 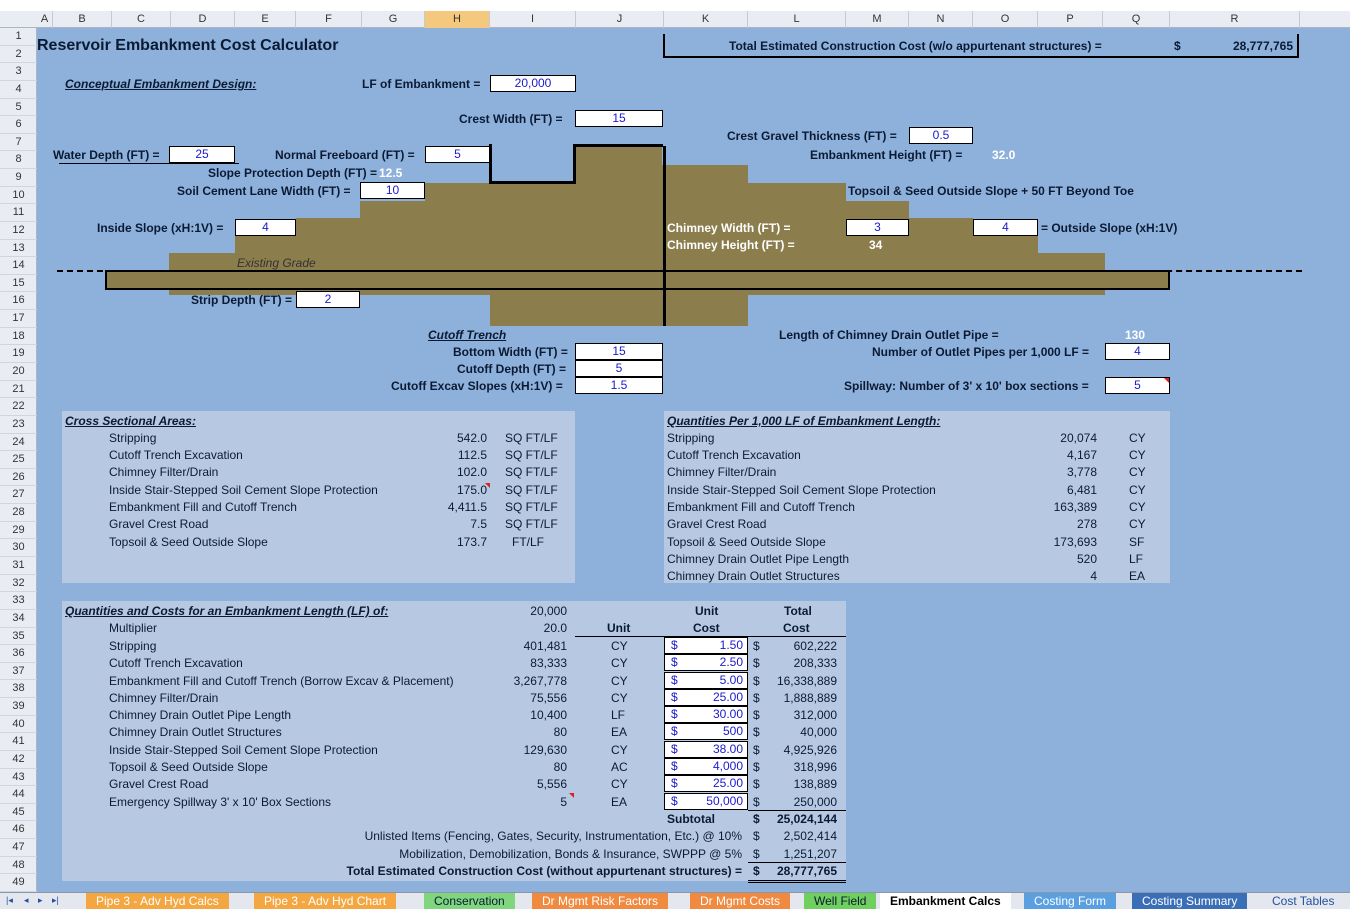 I want to click on column-header: P, so click(x=1070, y=19).